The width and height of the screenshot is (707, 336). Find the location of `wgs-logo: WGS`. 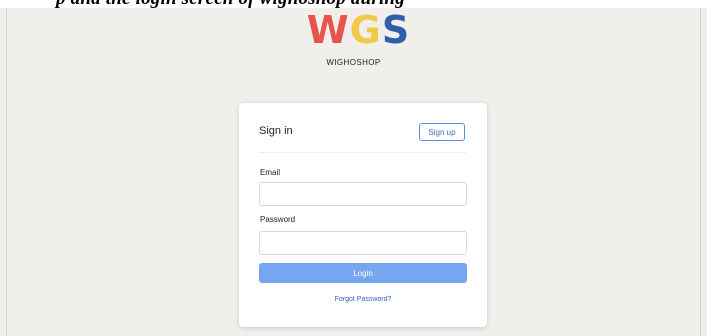

wgs-logo: WGS is located at coordinates (359, 30).